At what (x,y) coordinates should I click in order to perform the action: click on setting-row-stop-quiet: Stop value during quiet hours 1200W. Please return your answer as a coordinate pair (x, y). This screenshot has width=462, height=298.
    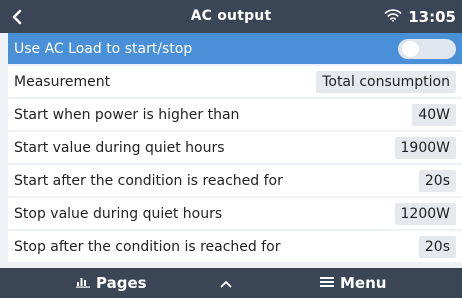
    Looking at the image, I should click on (235, 213).